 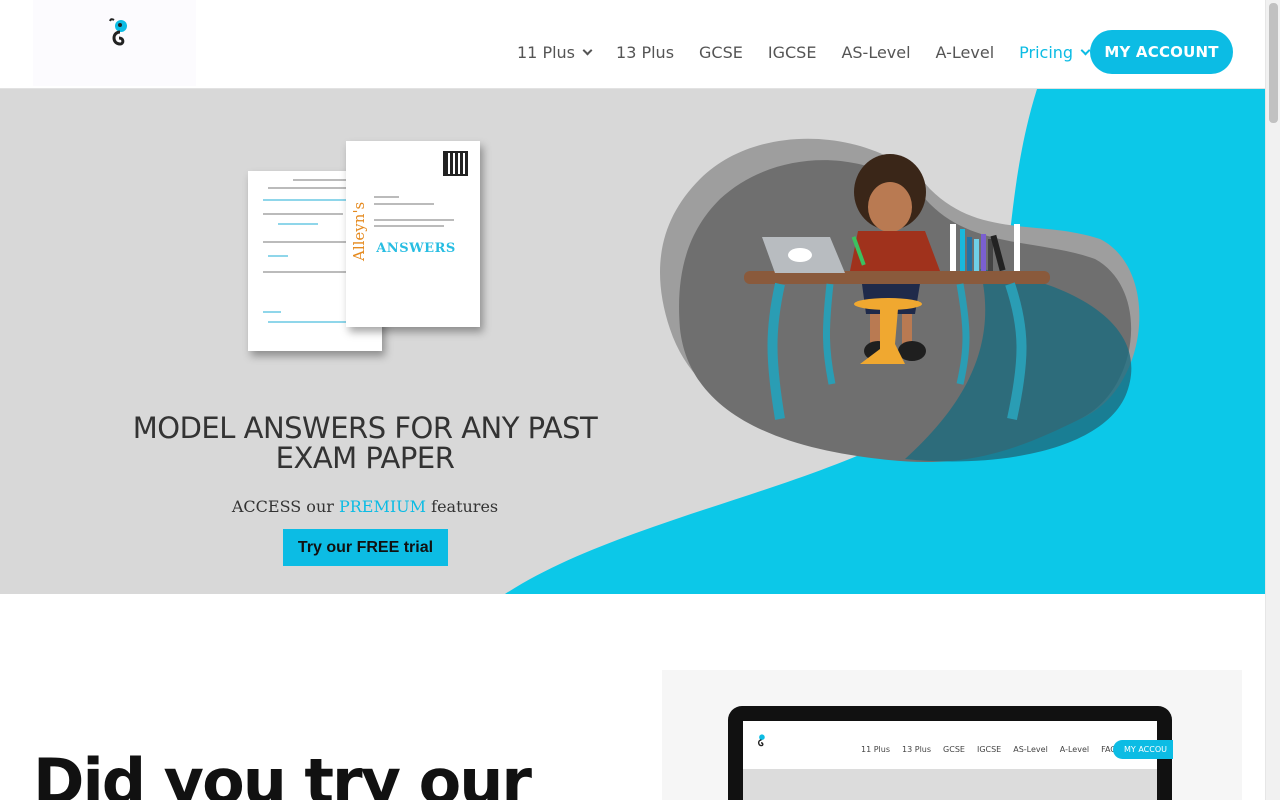 What do you see at coordinates (546, 52) in the screenshot?
I see `nav-item-label: 11 Plus` at bounding box center [546, 52].